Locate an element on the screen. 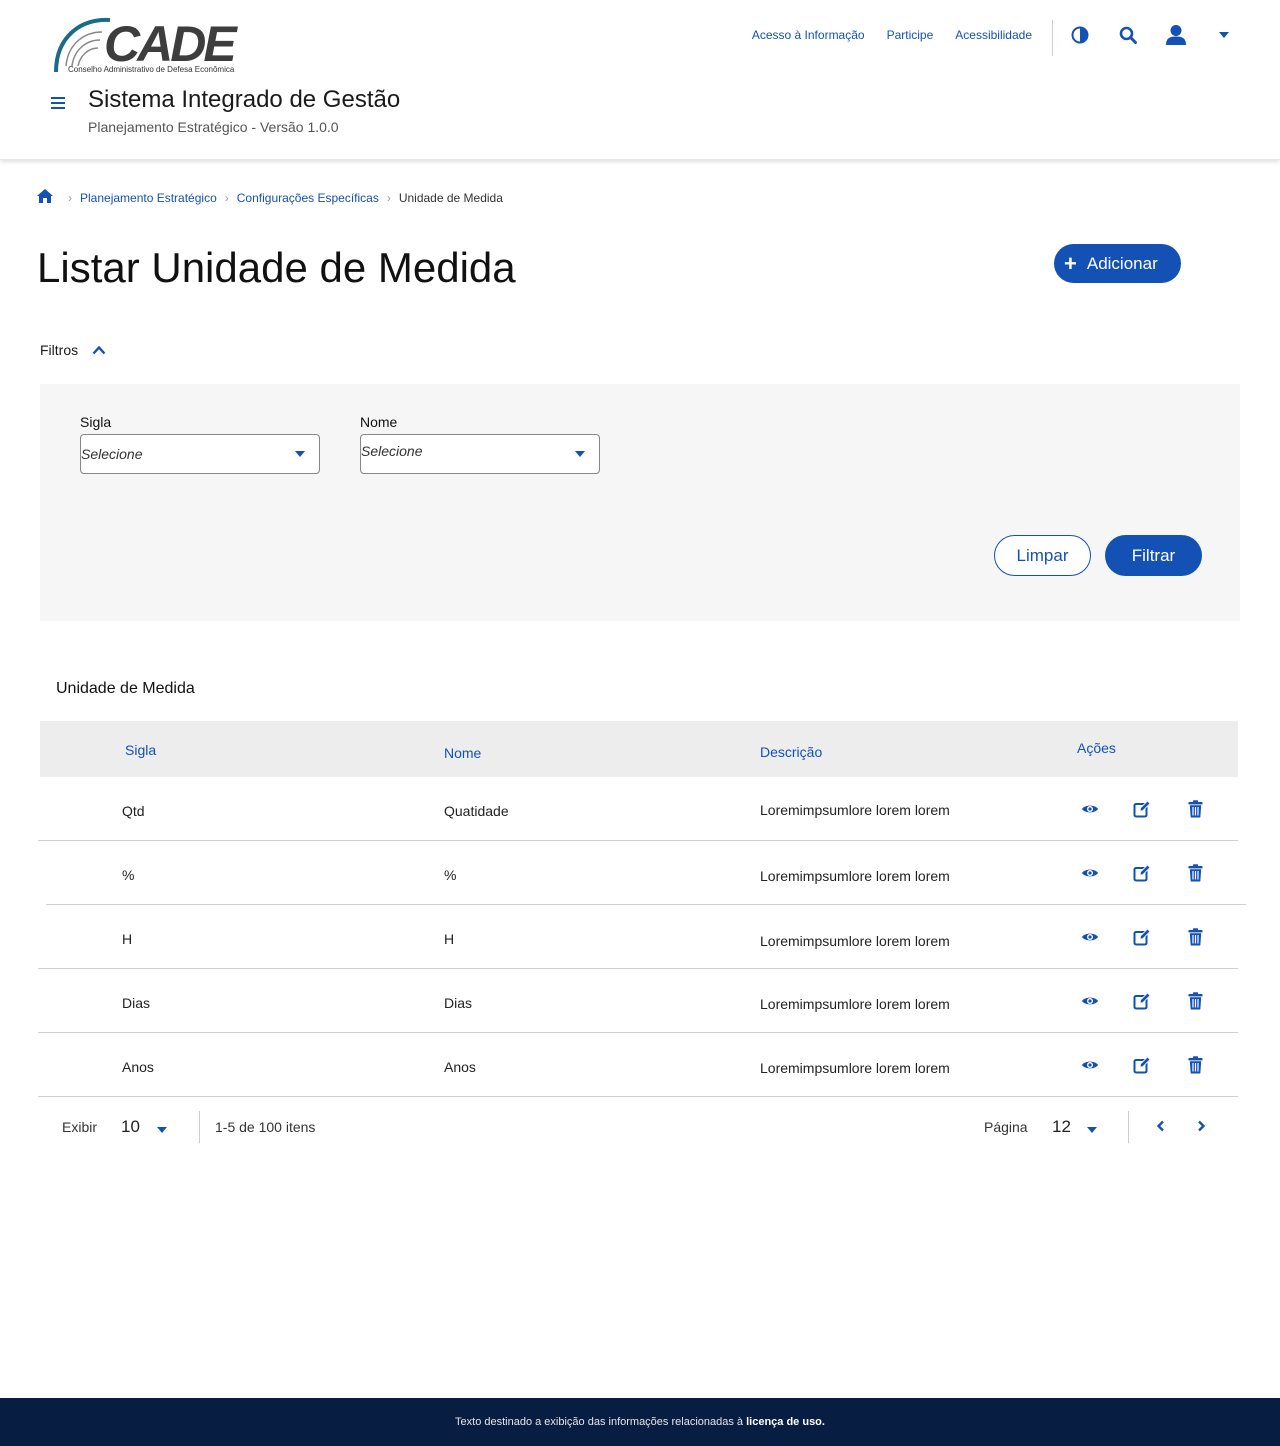  home-icon is located at coordinates (45, 197).